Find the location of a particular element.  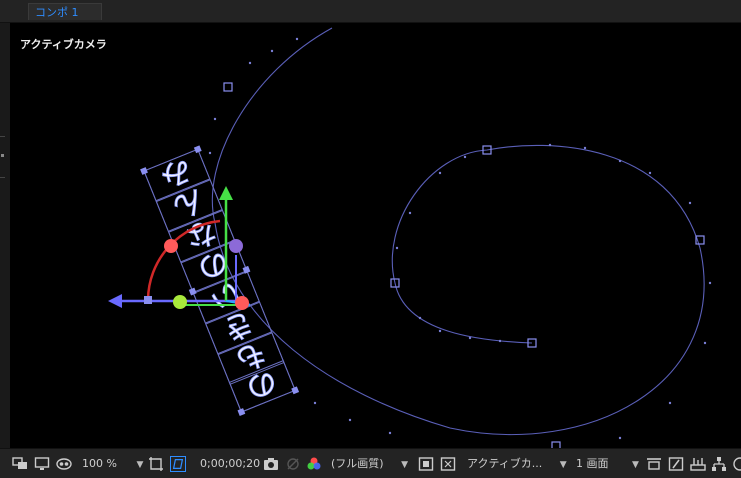

tab-comp-1: コンポ 1 is located at coordinates (65, 11).